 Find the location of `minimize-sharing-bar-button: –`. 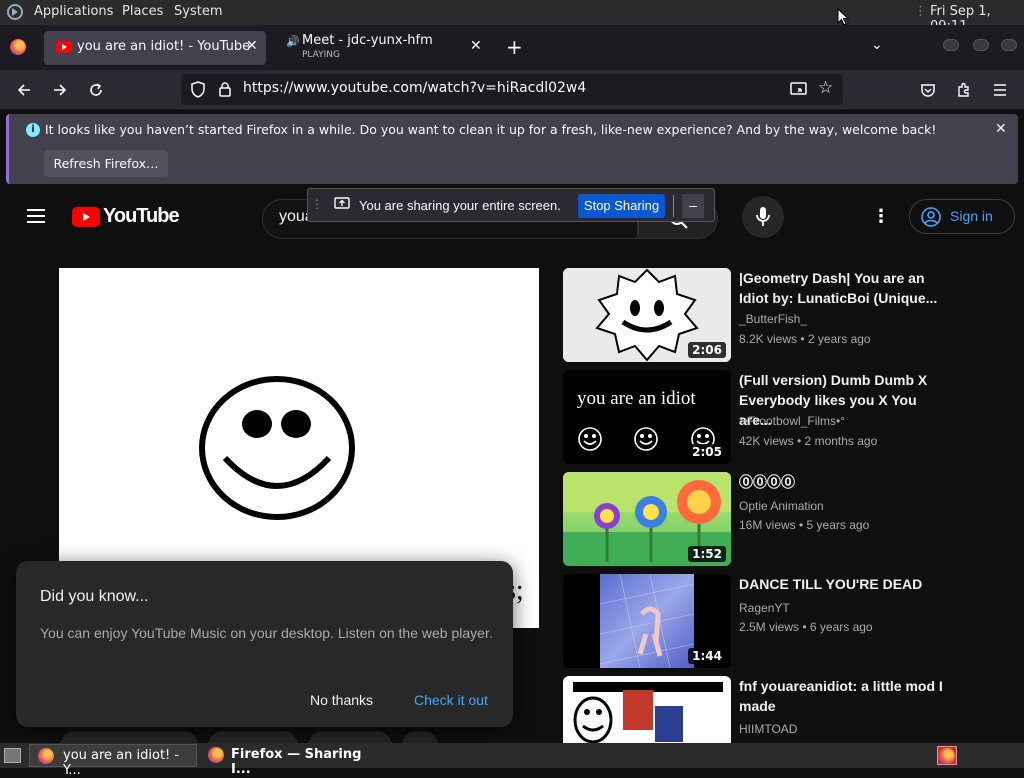

minimize-sharing-bar-button: – is located at coordinates (693, 206).